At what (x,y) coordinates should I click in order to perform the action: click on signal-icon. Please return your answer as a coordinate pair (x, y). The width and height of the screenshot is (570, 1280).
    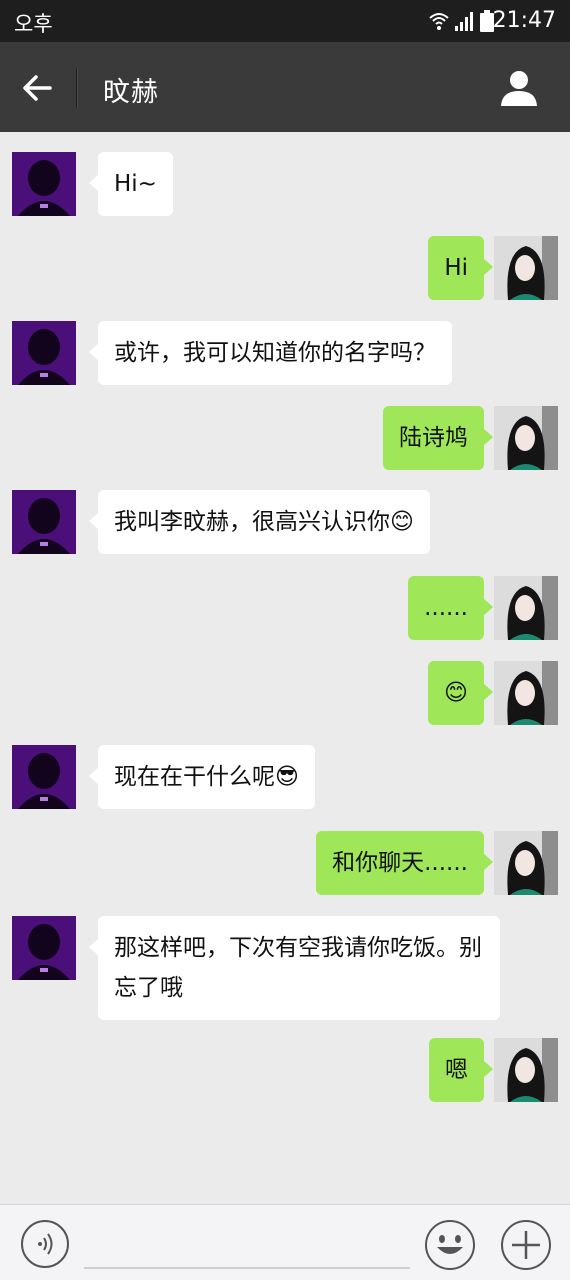
    Looking at the image, I should click on (464, 21).